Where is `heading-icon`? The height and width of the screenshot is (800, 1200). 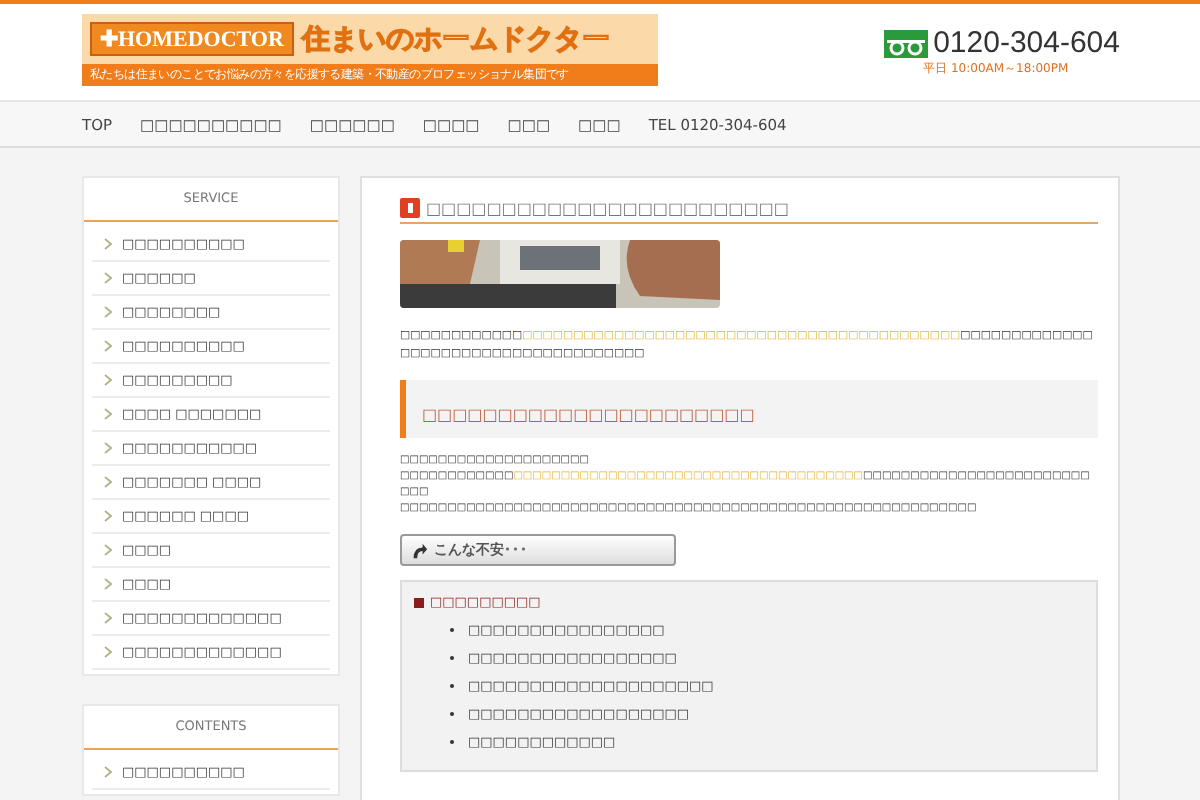
heading-icon is located at coordinates (410, 208).